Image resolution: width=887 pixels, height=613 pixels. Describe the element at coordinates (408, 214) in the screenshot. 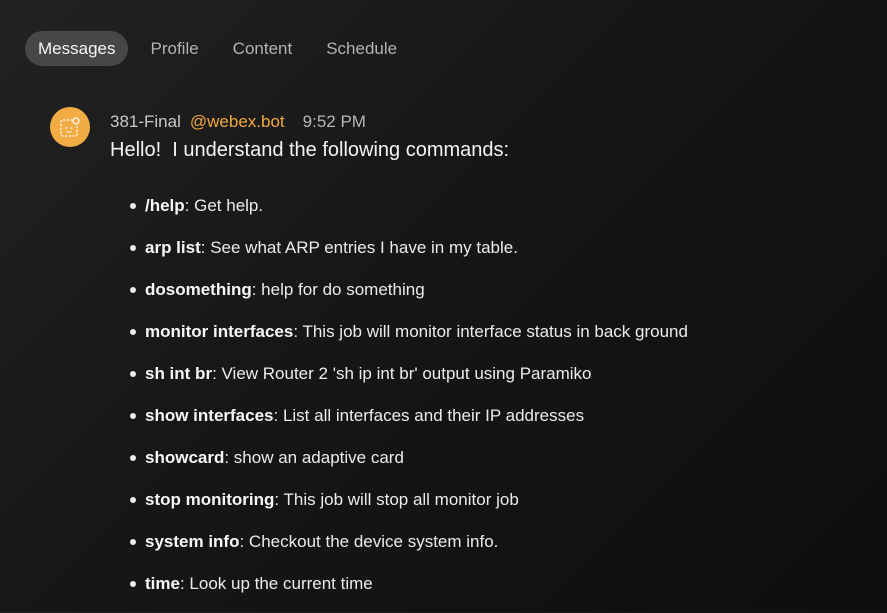

I see `list-item: /help: Get help.` at that location.